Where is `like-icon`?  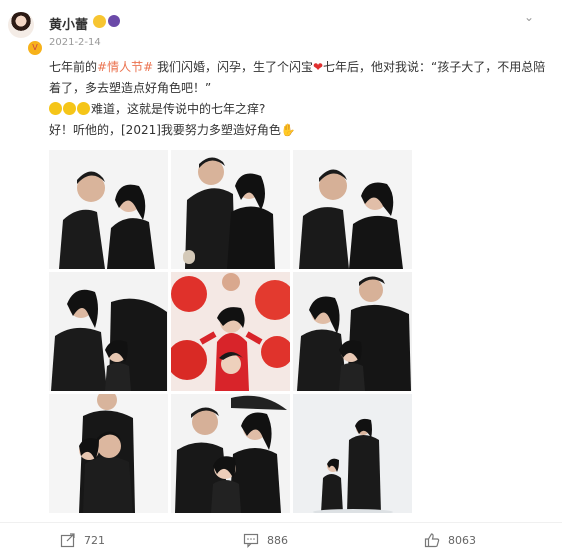
like-icon is located at coordinates (432, 540).